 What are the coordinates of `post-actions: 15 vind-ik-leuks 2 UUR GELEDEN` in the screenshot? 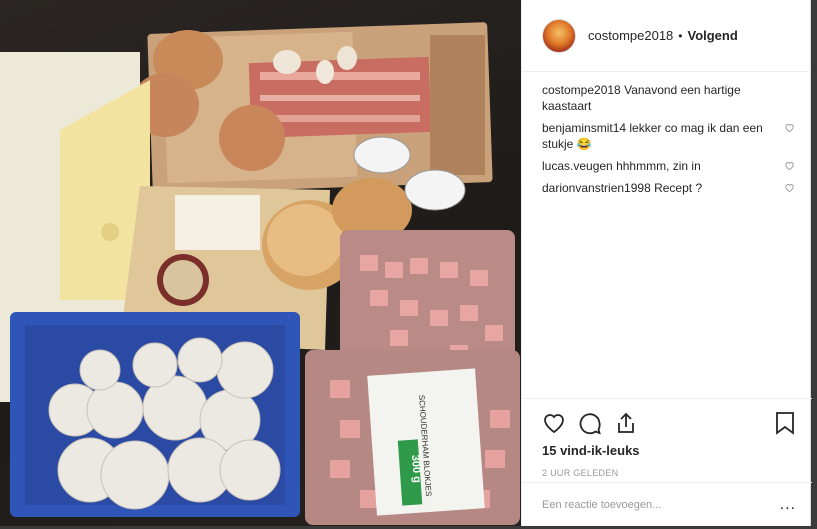 It's located at (667, 438).